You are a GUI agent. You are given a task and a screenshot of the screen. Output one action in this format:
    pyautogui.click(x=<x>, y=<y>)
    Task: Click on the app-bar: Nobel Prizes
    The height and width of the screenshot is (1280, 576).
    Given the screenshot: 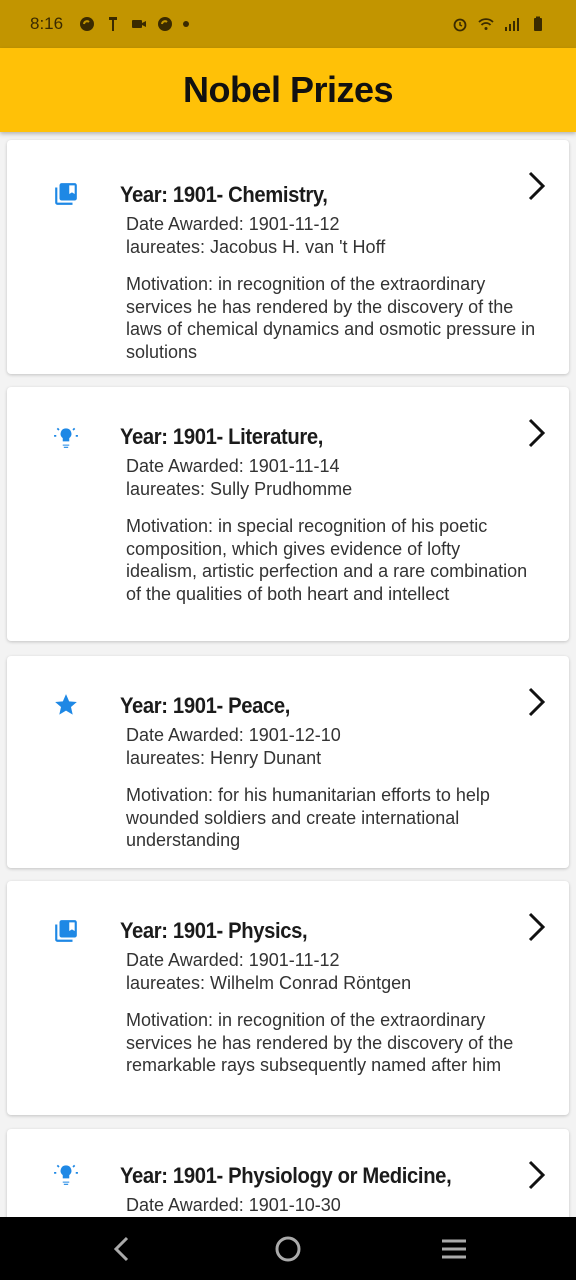 What is the action you would take?
    pyautogui.click(x=288, y=90)
    